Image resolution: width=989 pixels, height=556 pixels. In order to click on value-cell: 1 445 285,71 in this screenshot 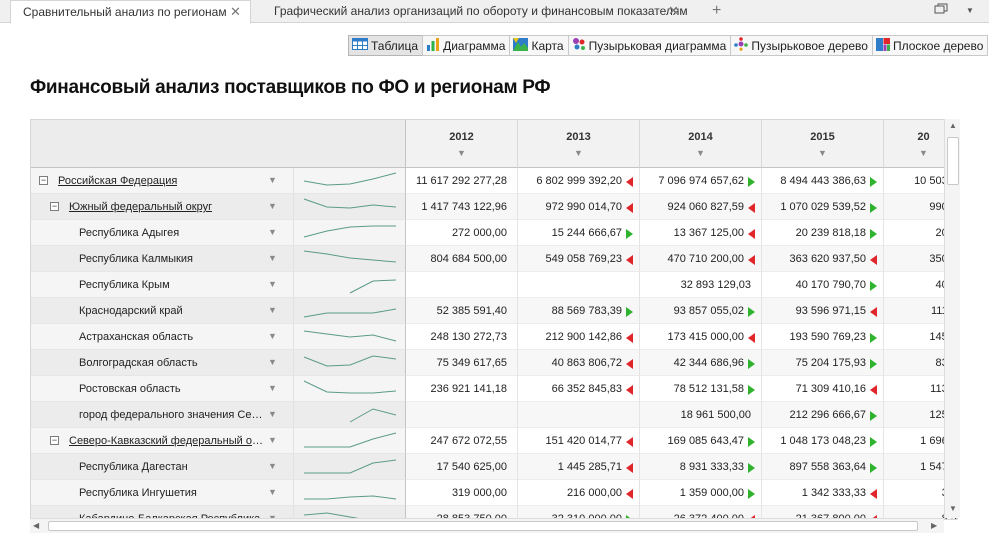, I will do `click(579, 467)`.